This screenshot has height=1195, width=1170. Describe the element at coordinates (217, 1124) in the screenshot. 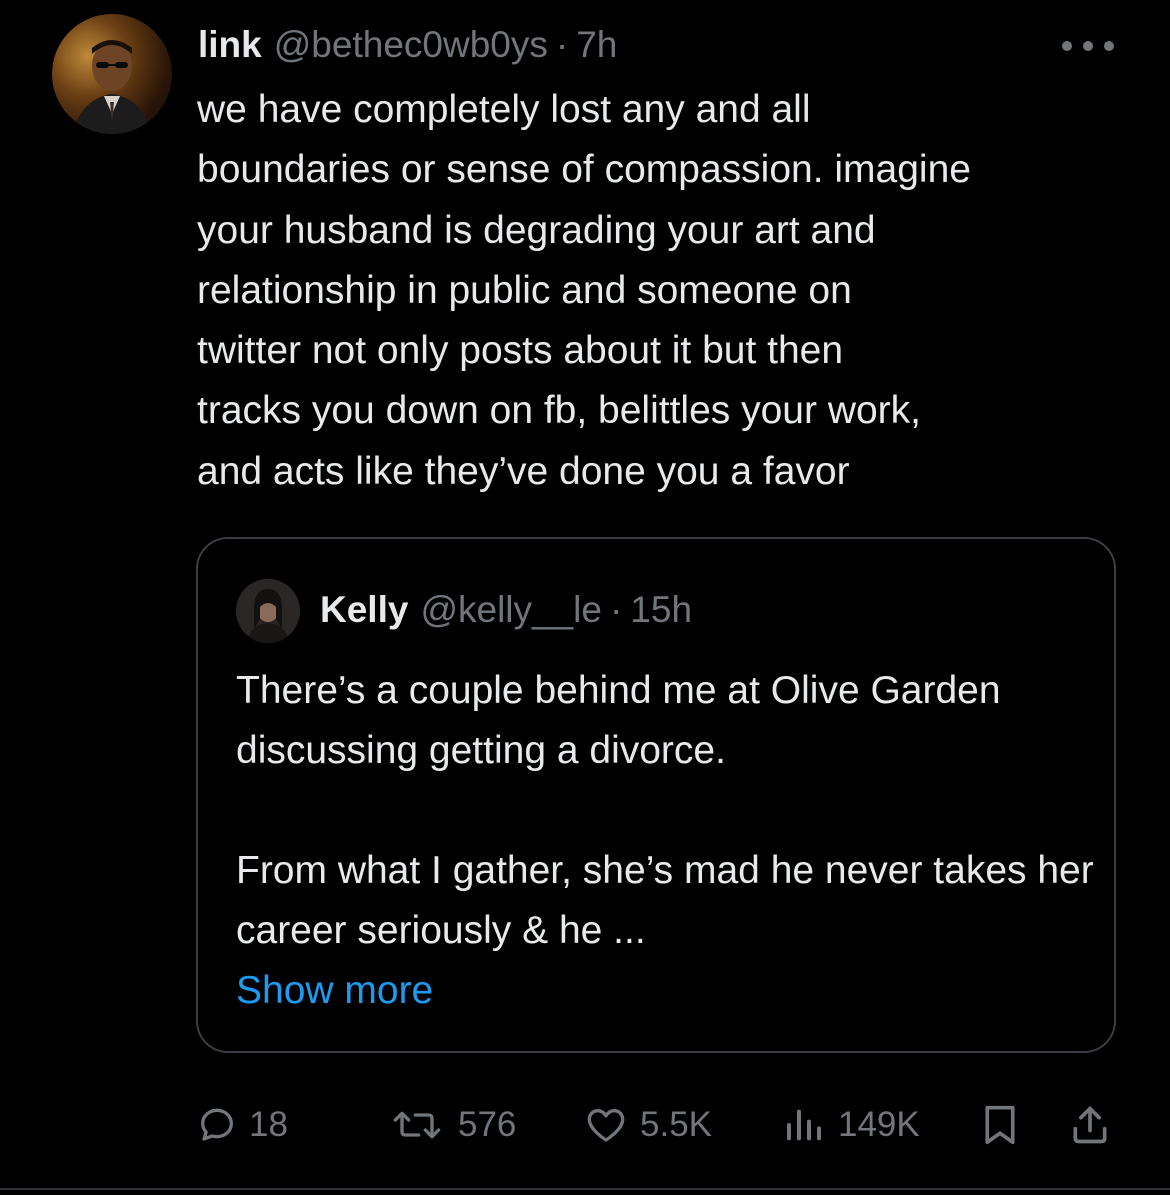

I see `reply-bubble-icon` at that location.